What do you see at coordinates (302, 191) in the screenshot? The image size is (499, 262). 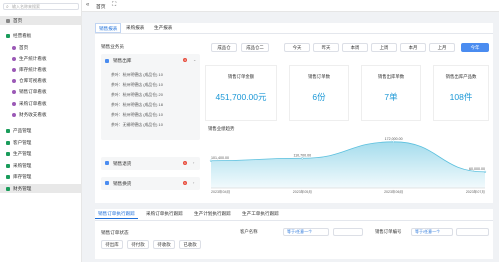 I see `x-tick-label: 2023年05月` at bounding box center [302, 191].